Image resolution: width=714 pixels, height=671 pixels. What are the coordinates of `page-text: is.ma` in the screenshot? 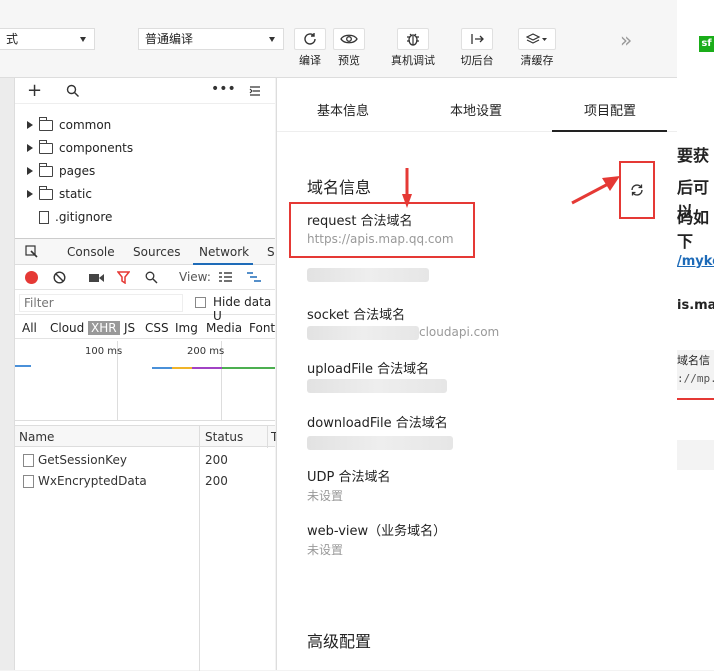 It's located at (695, 305).